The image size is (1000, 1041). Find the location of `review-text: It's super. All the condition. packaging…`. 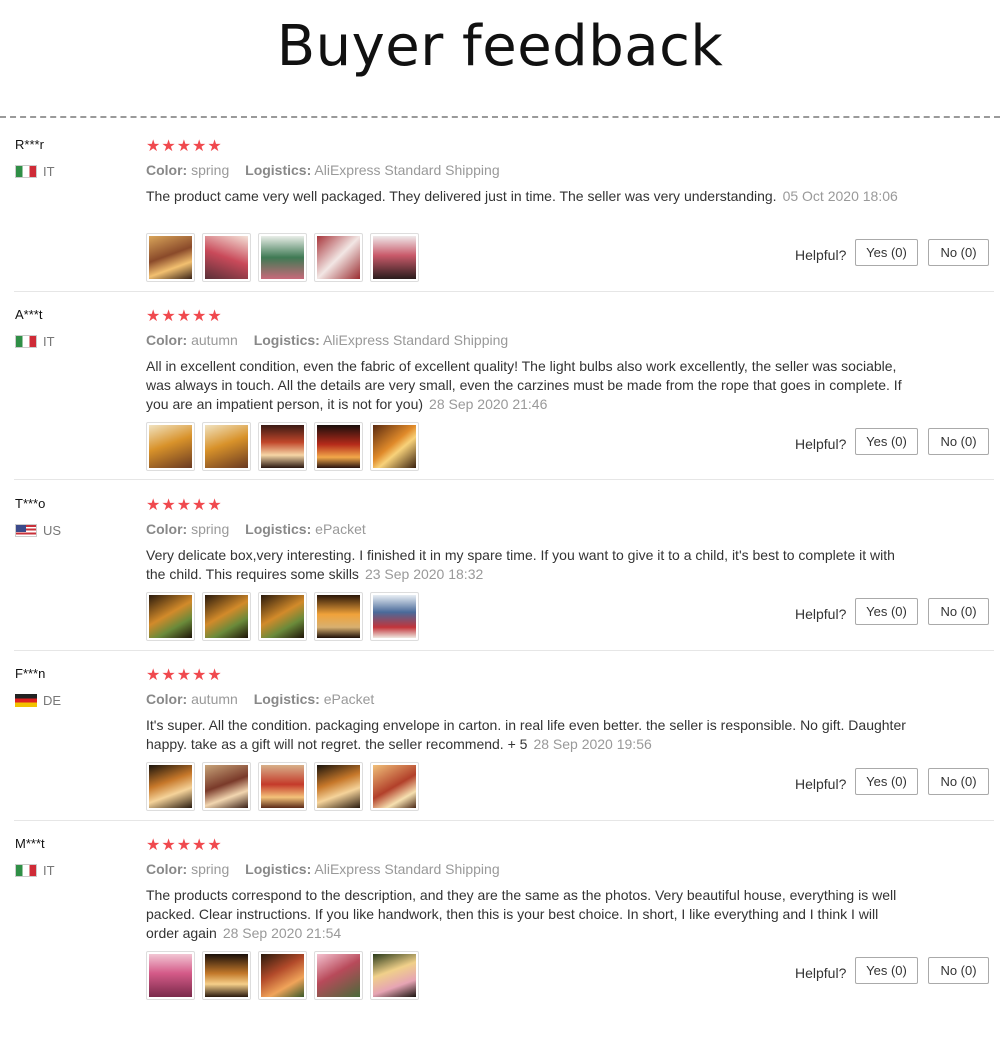

review-text: It's super. All the condition. packaging… is located at coordinates (526, 735).